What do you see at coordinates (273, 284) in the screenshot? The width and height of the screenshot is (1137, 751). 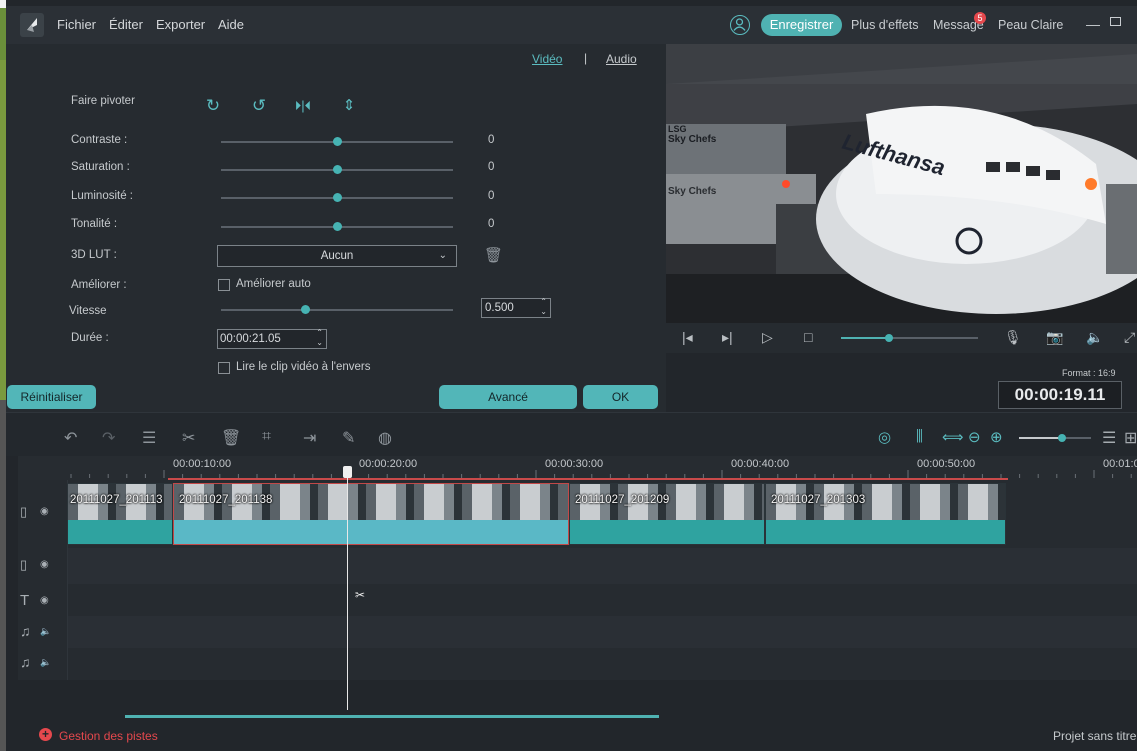 I see `enhance-auto-label: Améliorer auto` at bounding box center [273, 284].